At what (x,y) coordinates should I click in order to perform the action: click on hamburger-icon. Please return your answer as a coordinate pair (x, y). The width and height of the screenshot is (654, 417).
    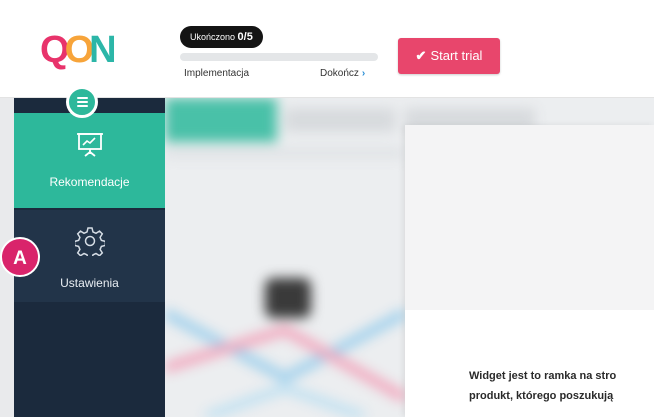
    Looking at the image, I should click on (82, 102).